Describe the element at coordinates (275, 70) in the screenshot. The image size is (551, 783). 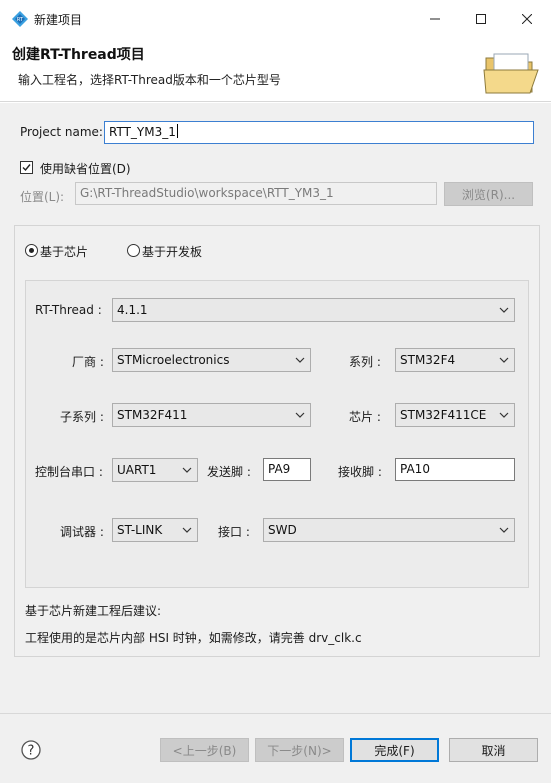
I see `wizard-header: 创建RT-Thread项目 输入工程名，选择RT-Thread版本和一个芯片型号` at that location.